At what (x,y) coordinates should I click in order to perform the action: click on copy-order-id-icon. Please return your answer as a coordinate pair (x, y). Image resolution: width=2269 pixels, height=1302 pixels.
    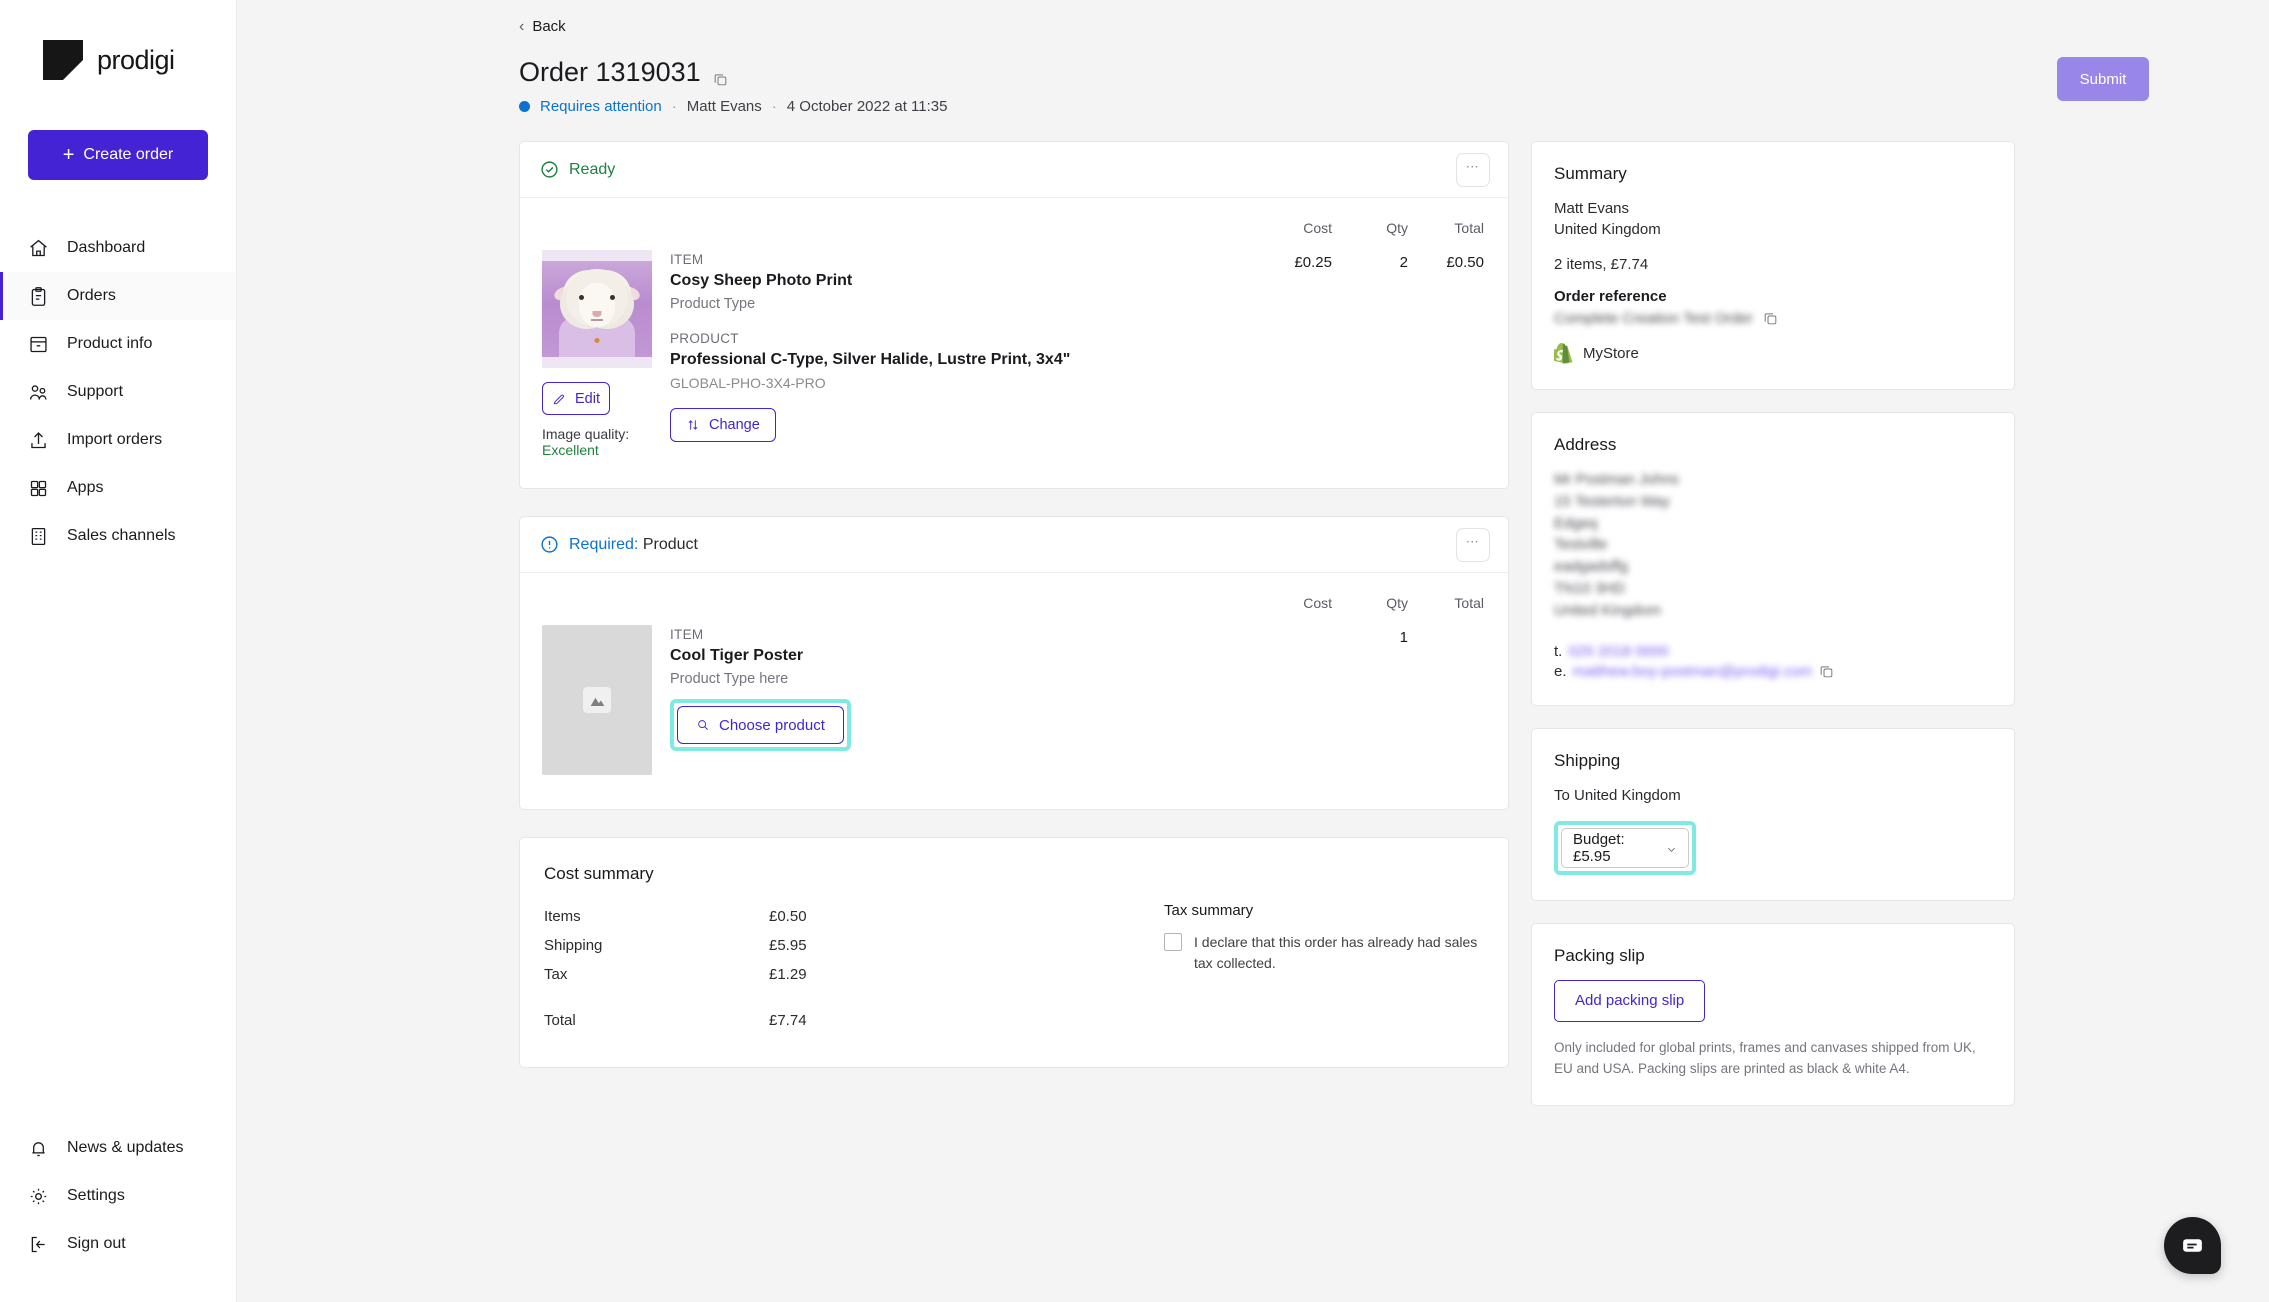
    Looking at the image, I should click on (720, 75).